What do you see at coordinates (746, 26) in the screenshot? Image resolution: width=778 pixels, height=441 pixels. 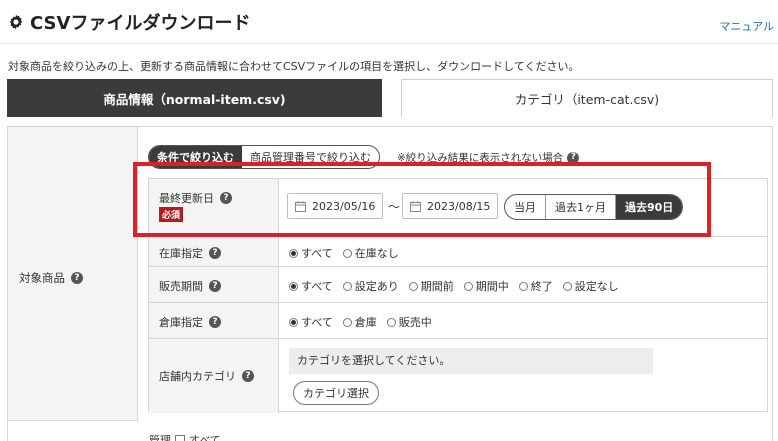 I see `manual-link: マニュアル` at bounding box center [746, 26].